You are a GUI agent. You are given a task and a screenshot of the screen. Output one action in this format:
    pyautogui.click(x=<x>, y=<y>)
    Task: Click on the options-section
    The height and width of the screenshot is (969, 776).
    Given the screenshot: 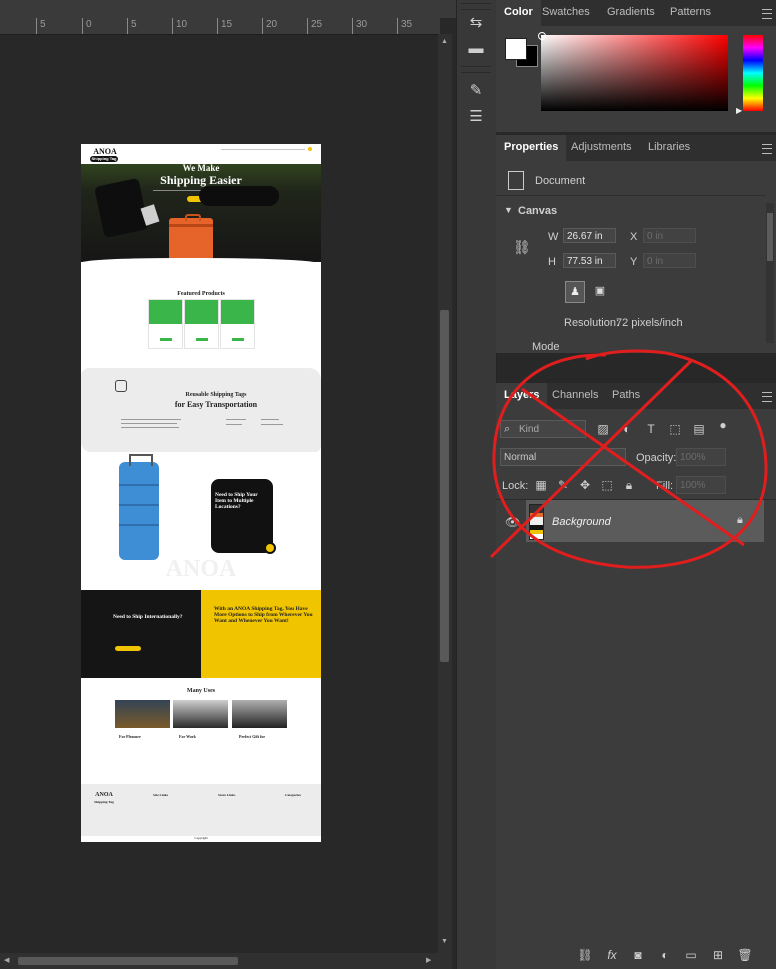 What is the action you would take?
    pyautogui.click(x=261, y=634)
    